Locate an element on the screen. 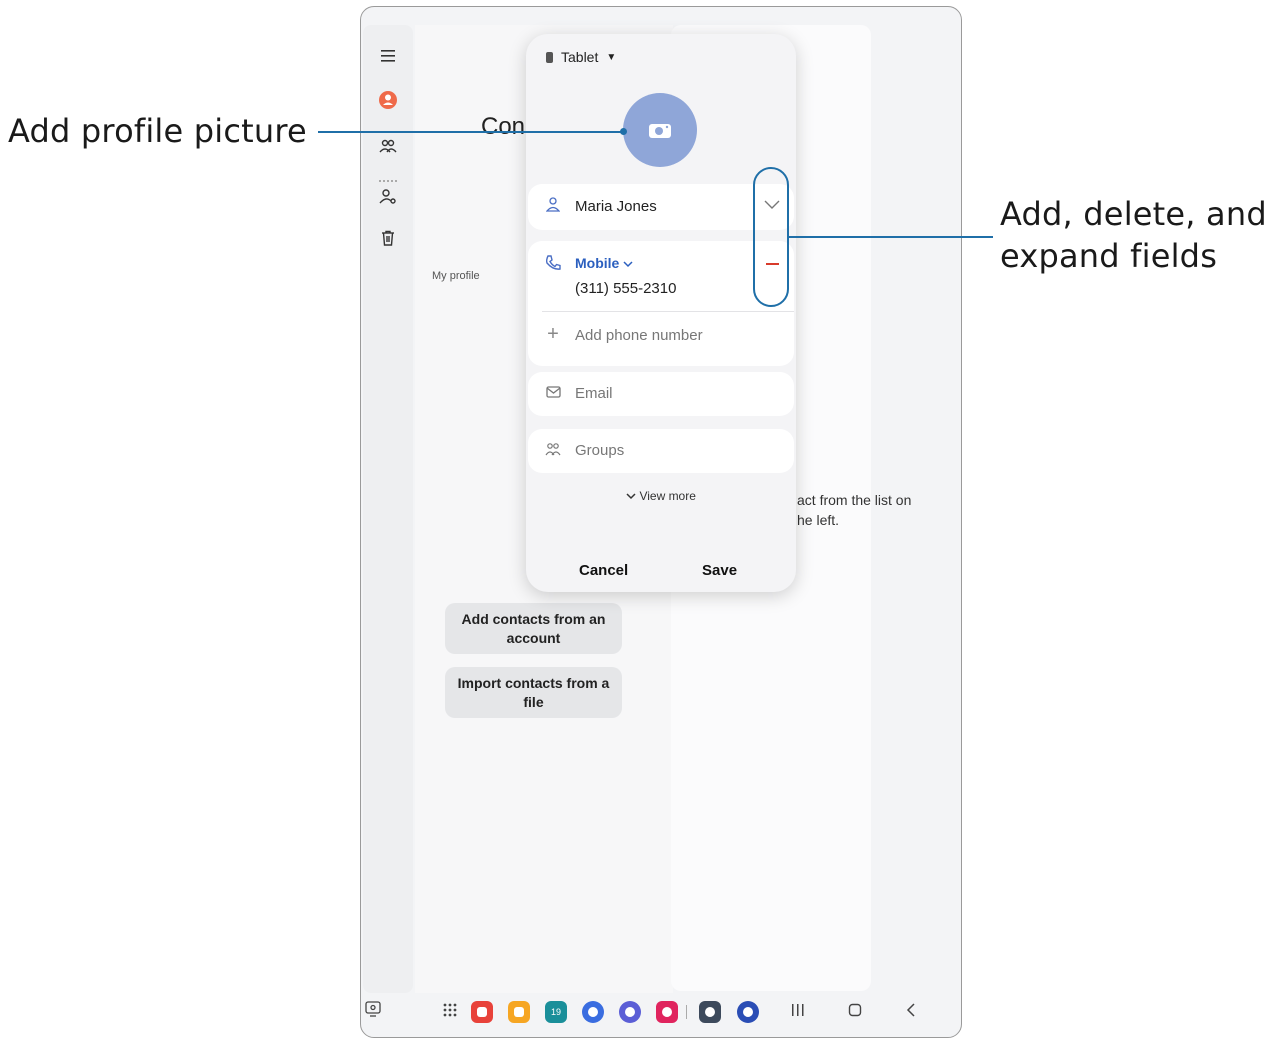 The image size is (1275, 1038). tablet-icon is located at coordinates (549, 57).